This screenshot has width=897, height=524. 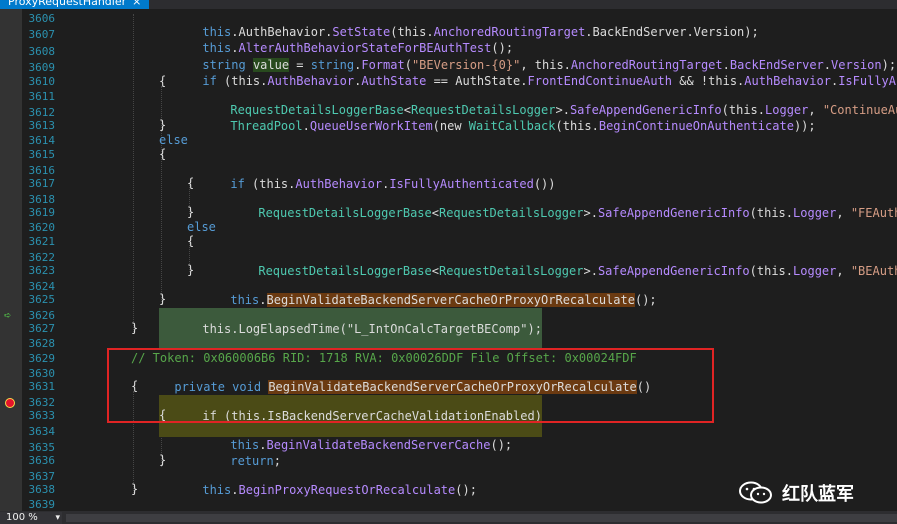 What do you see at coordinates (42, 212) in the screenshot?
I see `line-number: 3619` at bounding box center [42, 212].